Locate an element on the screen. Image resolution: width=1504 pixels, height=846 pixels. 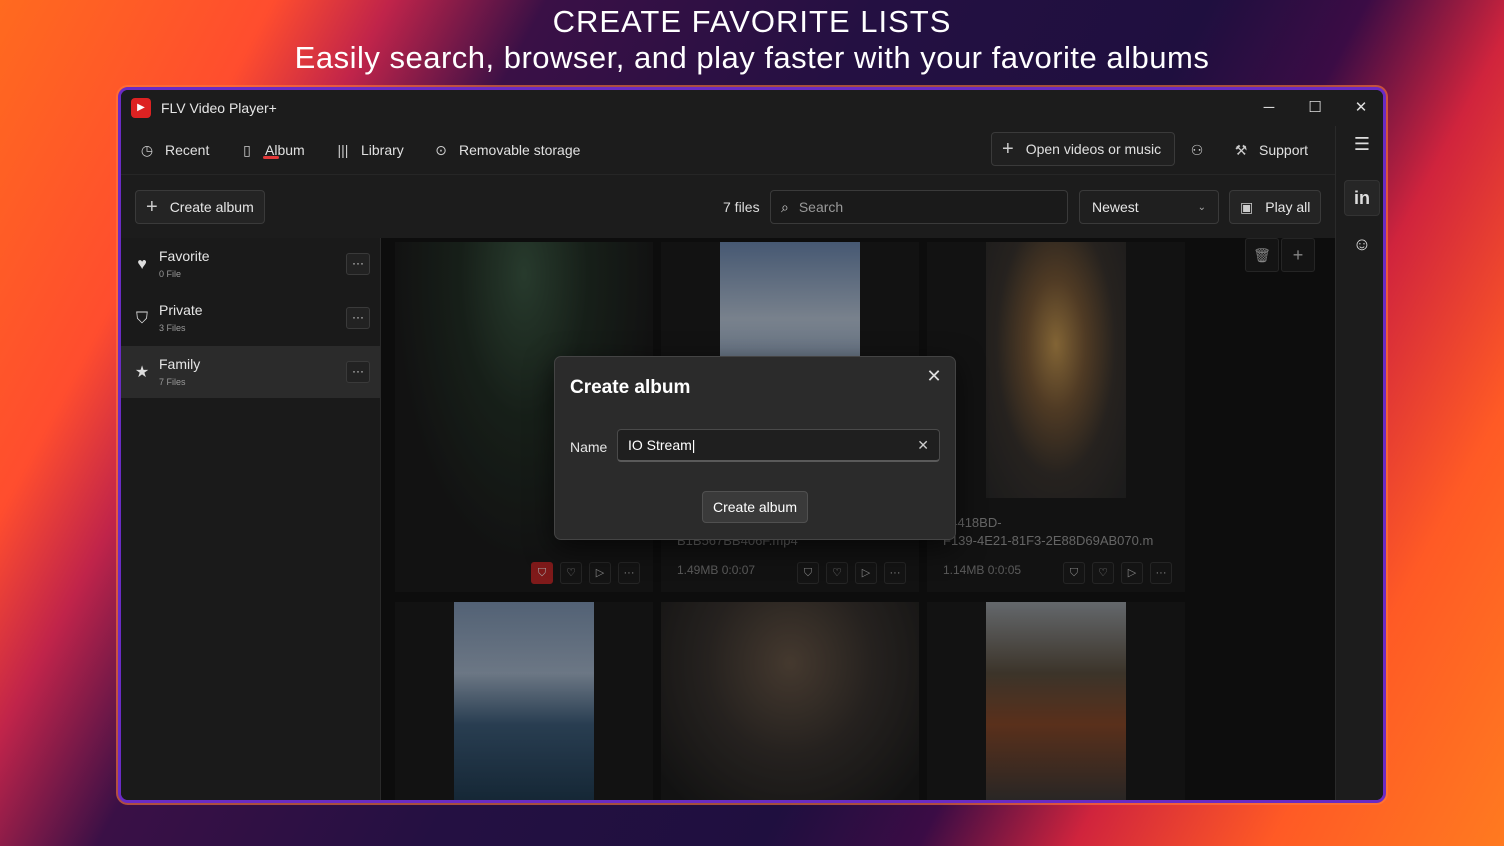
album-icon: ▯ is located at coordinates (247, 149).